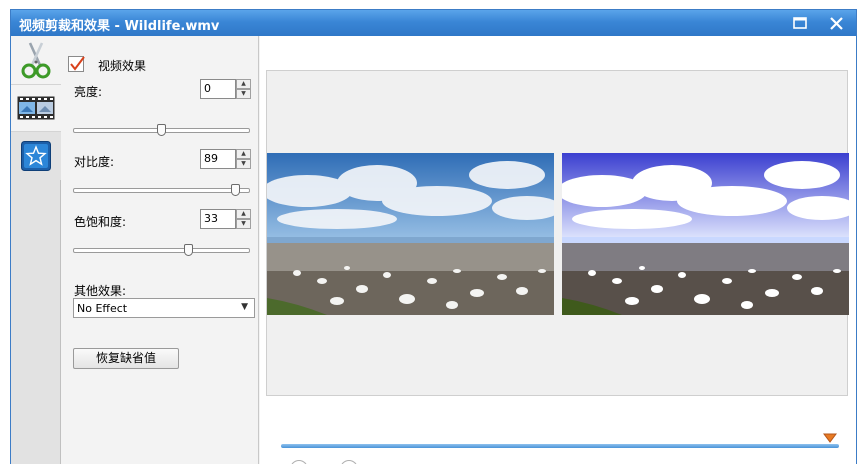  I want to click on saturation-stepper: 33 ▲ ▼, so click(225, 219).